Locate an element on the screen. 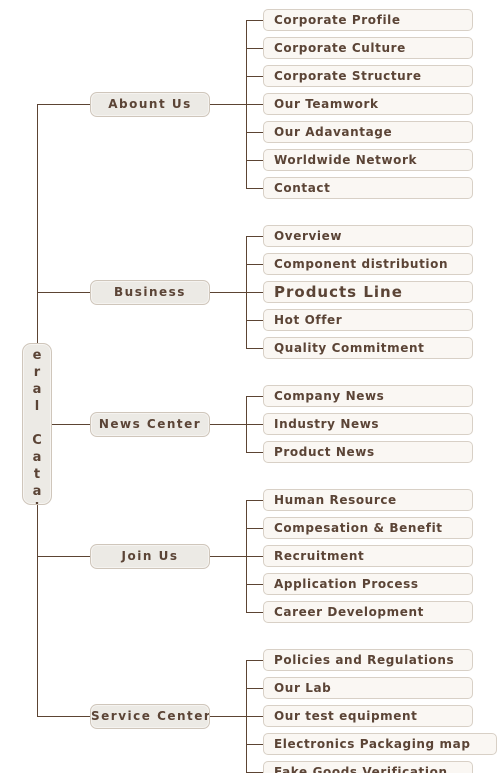  leaf-node: Hot Offer is located at coordinates (368, 320).